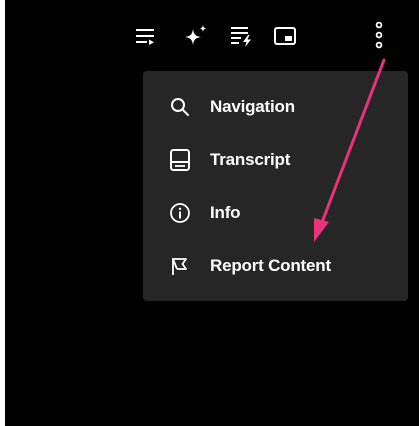  I want to click on playlist-icon, so click(145, 37).